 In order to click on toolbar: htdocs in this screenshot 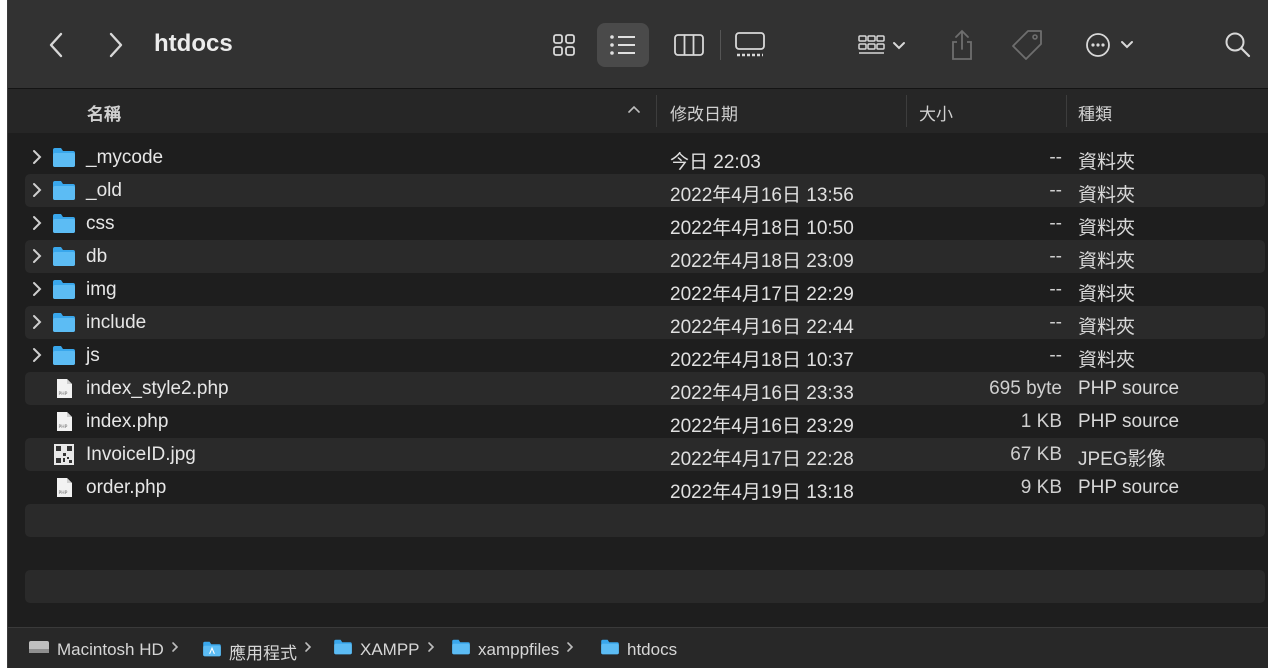, I will do `click(638, 44)`.